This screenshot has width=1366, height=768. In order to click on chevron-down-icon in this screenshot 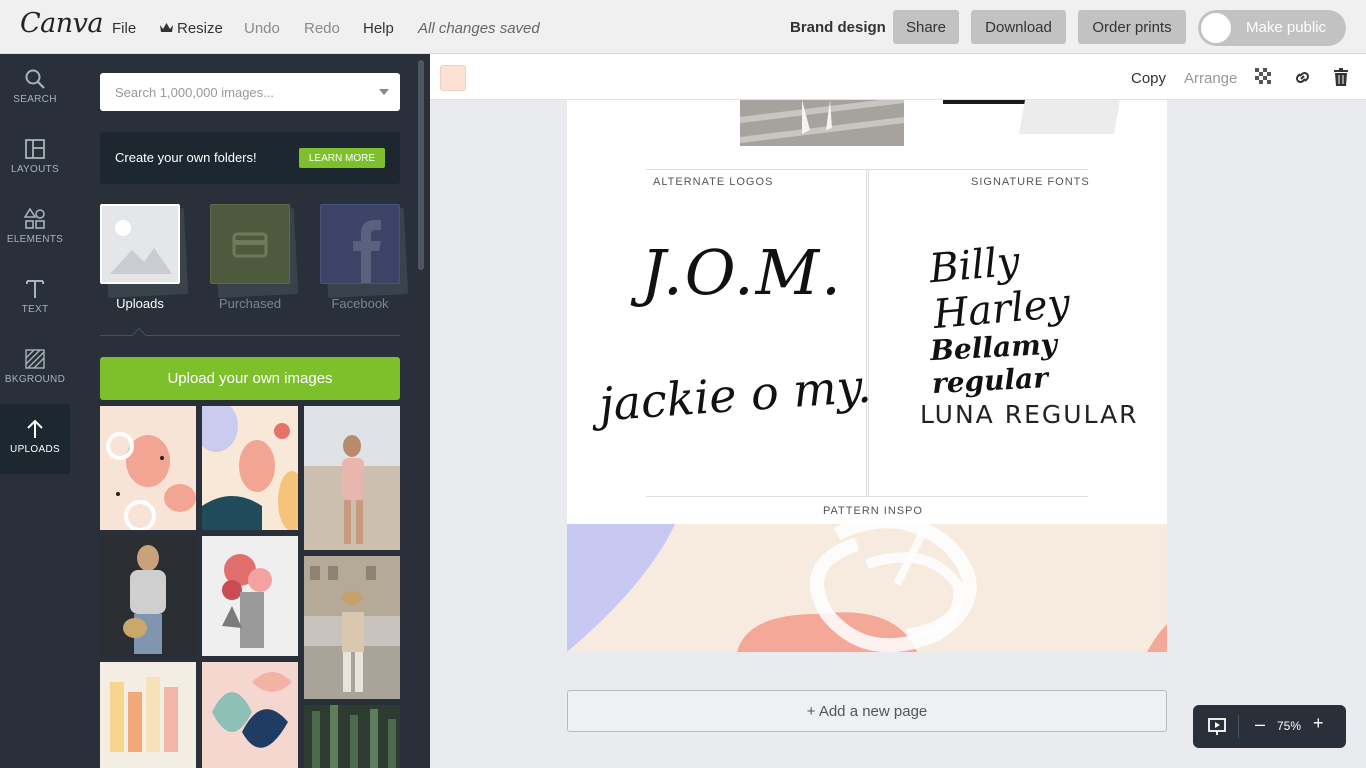, I will do `click(384, 92)`.